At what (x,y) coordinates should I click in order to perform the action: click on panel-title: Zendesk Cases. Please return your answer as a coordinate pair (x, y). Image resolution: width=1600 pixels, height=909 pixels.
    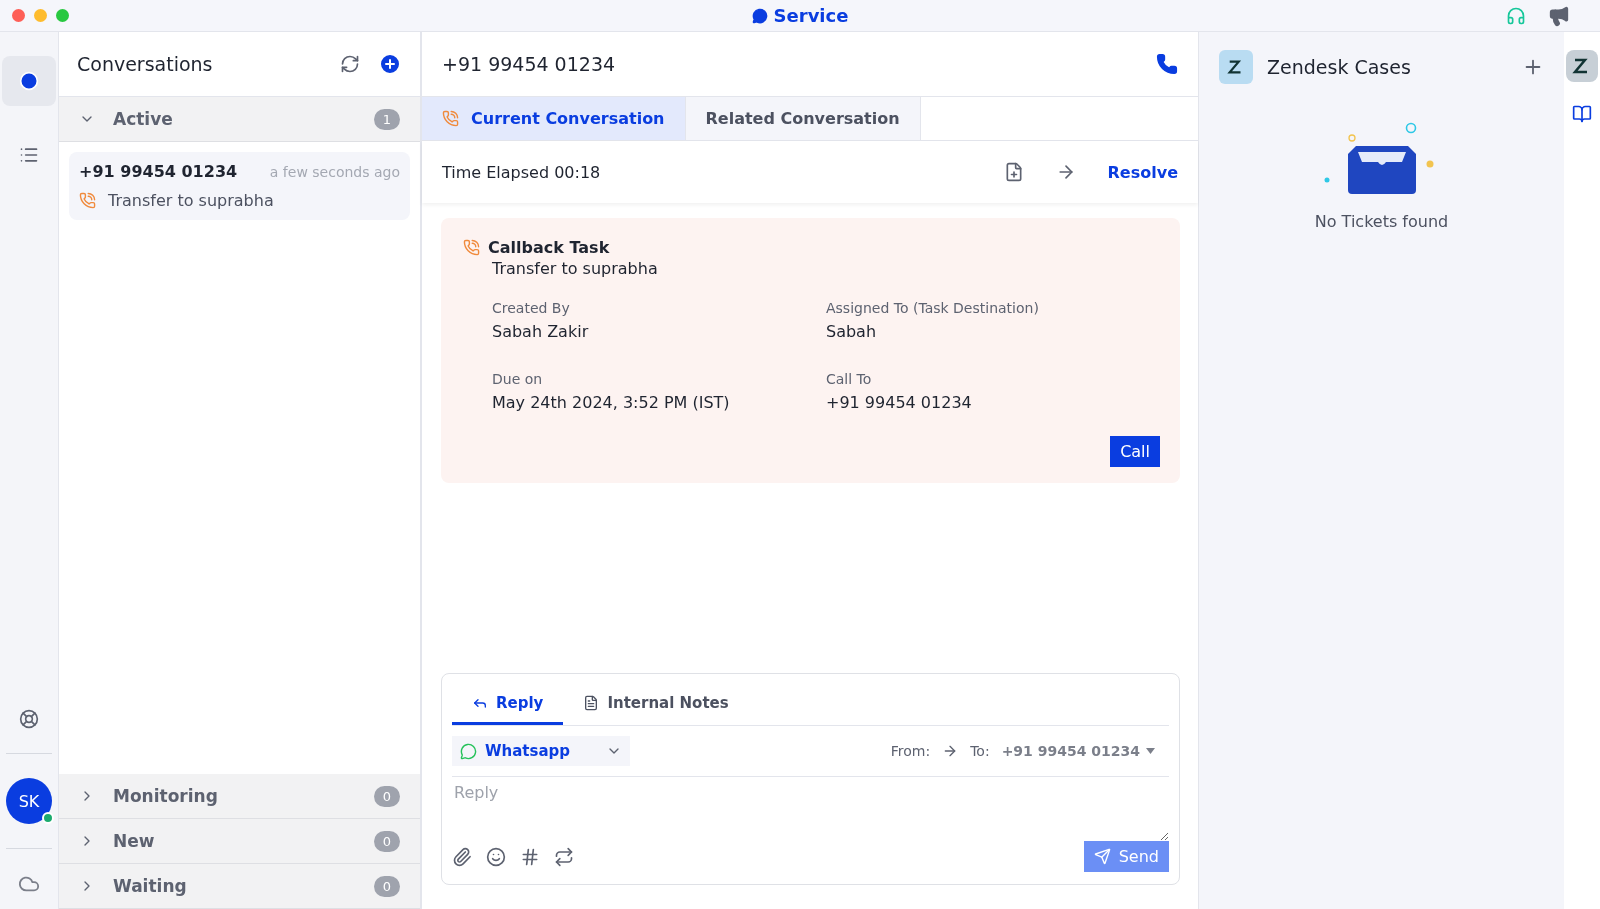
    Looking at the image, I should click on (1339, 67).